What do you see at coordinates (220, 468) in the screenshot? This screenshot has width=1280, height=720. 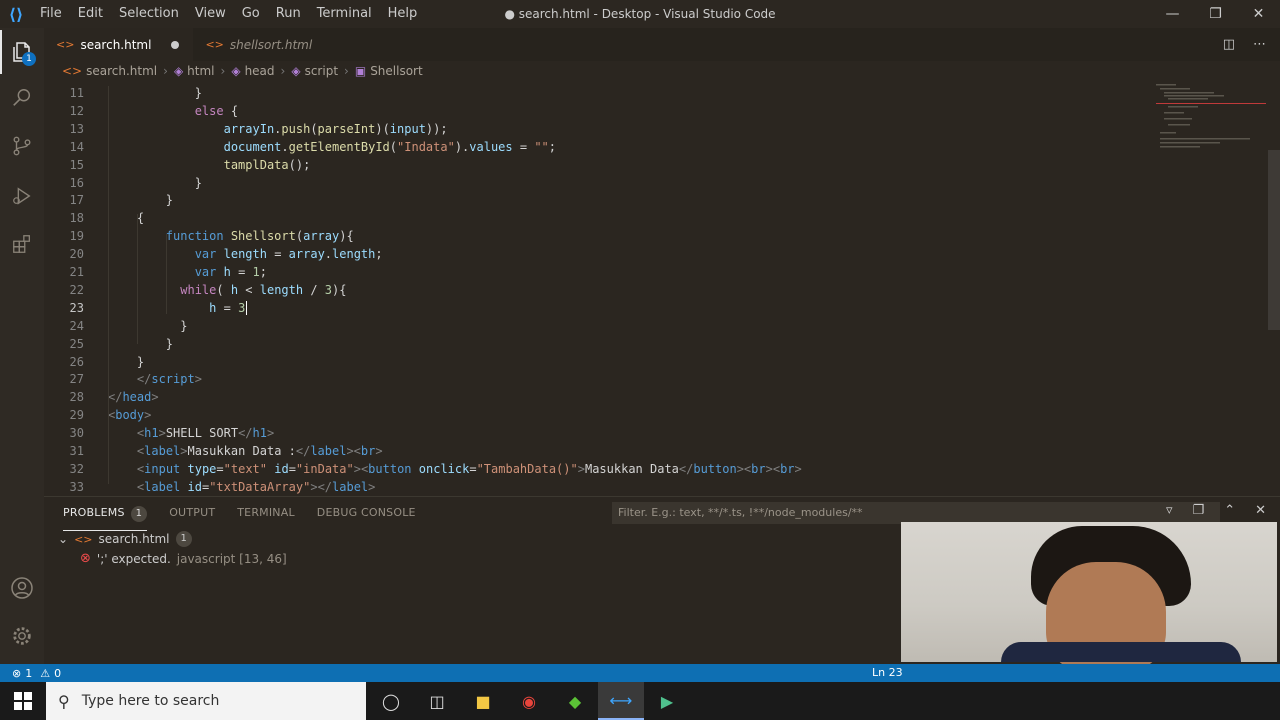 I see `code-token: =` at bounding box center [220, 468].